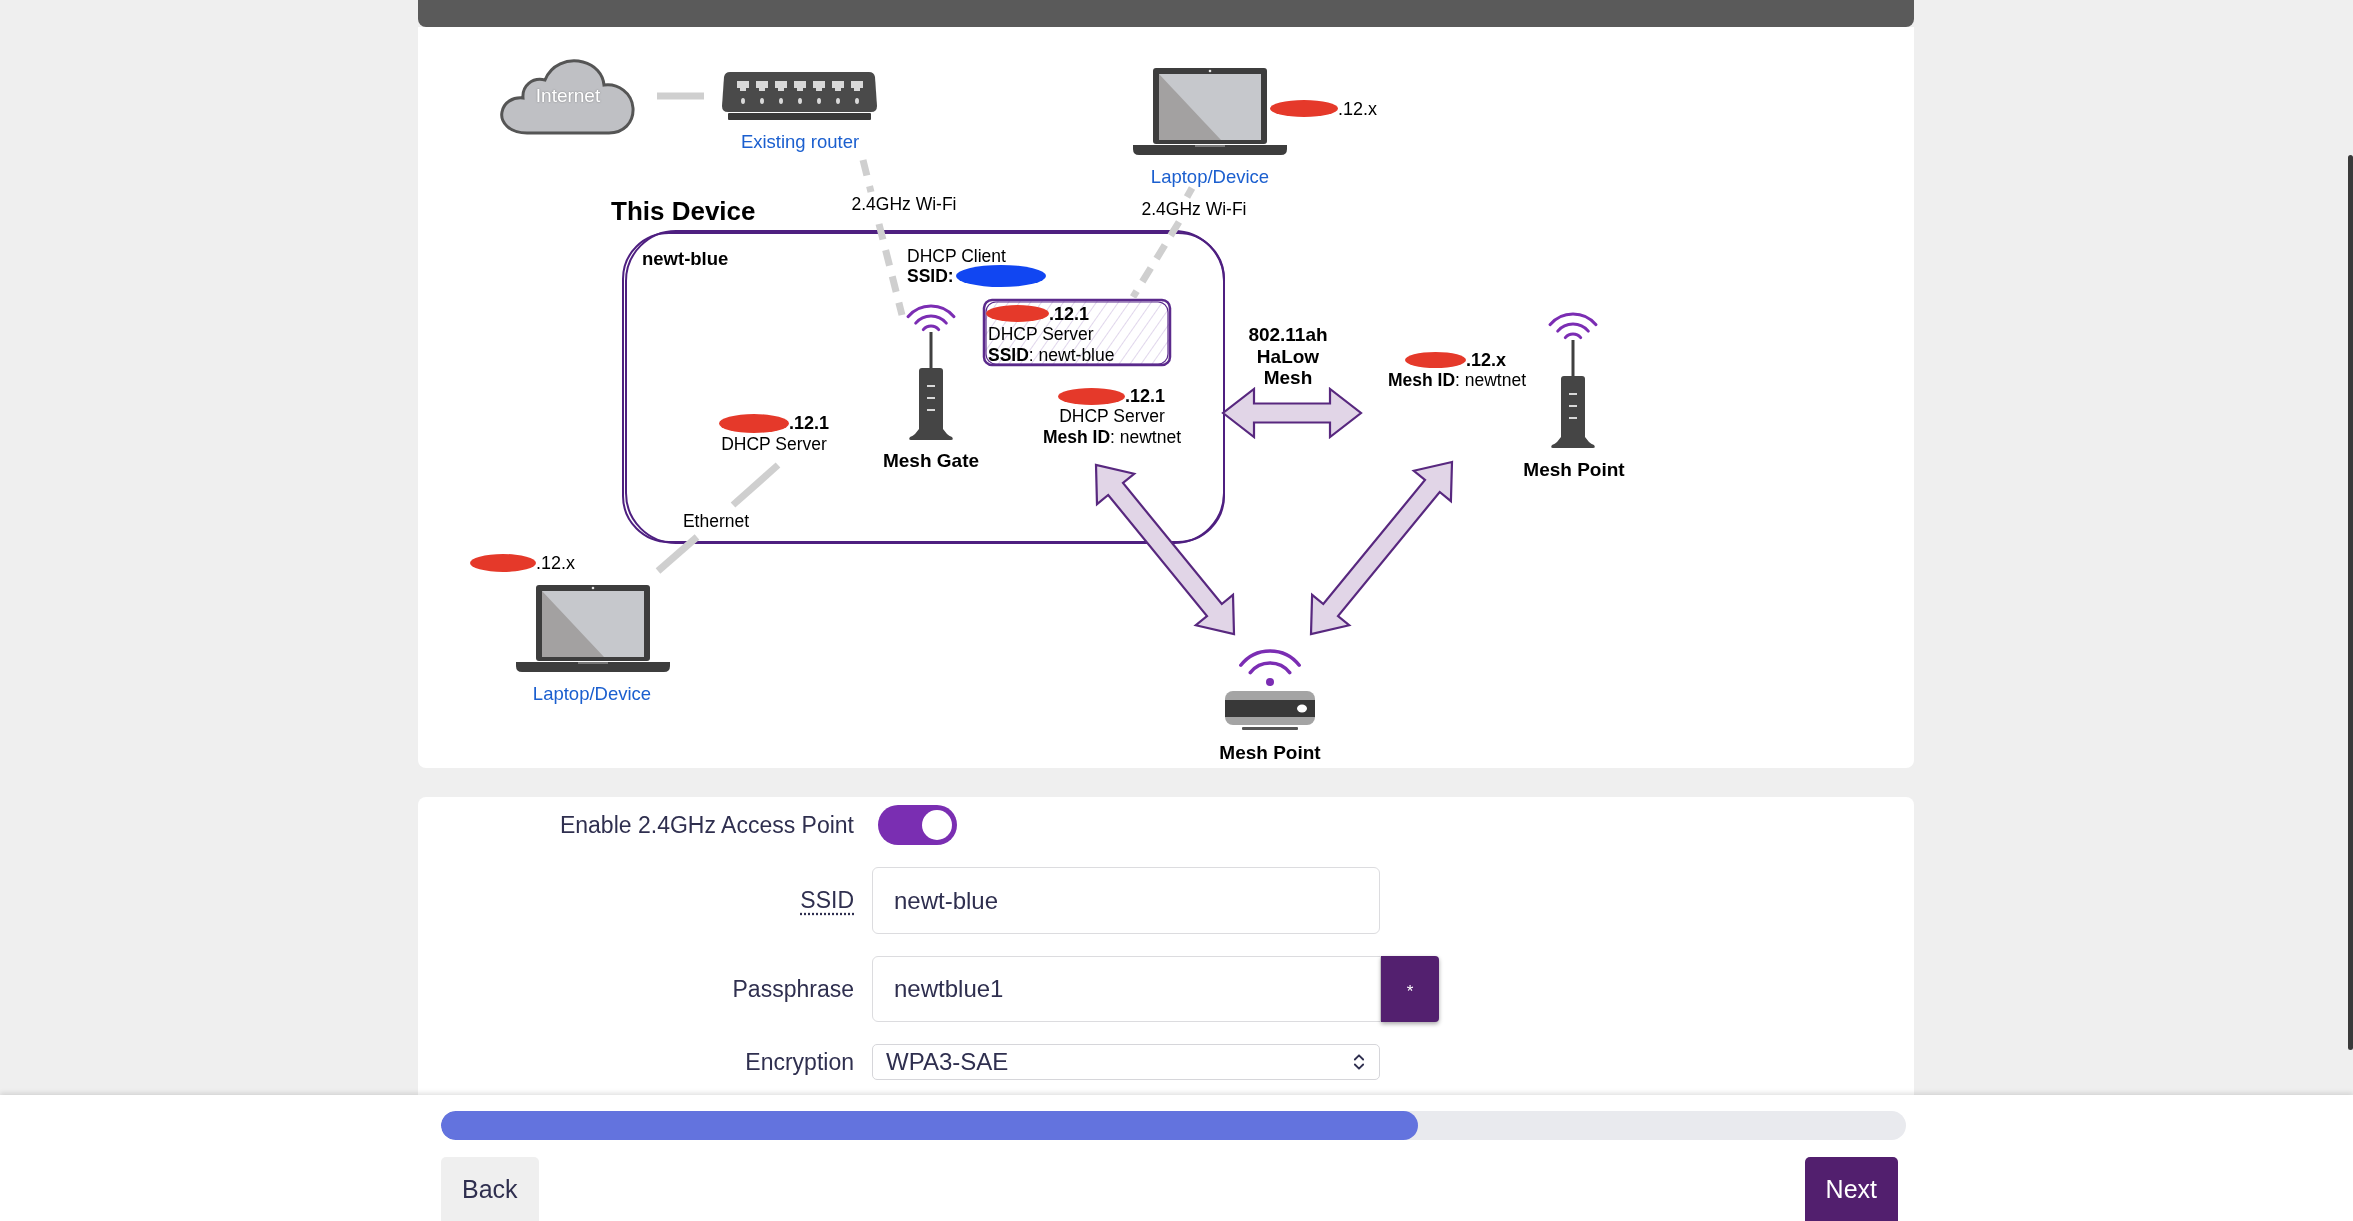 The width and height of the screenshot is (2353, 1221). Describe the element at coordinates (2350, 602) in the screenshot. I see `scrollbar-thumb` at that location.